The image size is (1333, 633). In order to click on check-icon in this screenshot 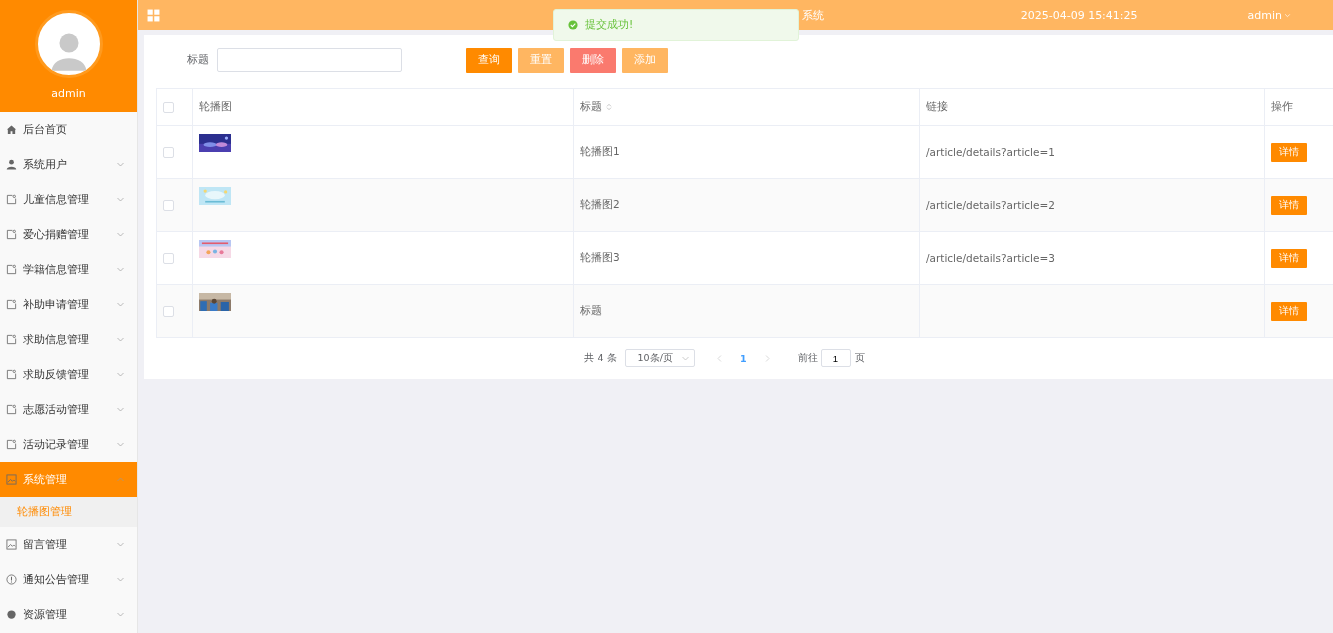, I will do `click(573, 25)`.